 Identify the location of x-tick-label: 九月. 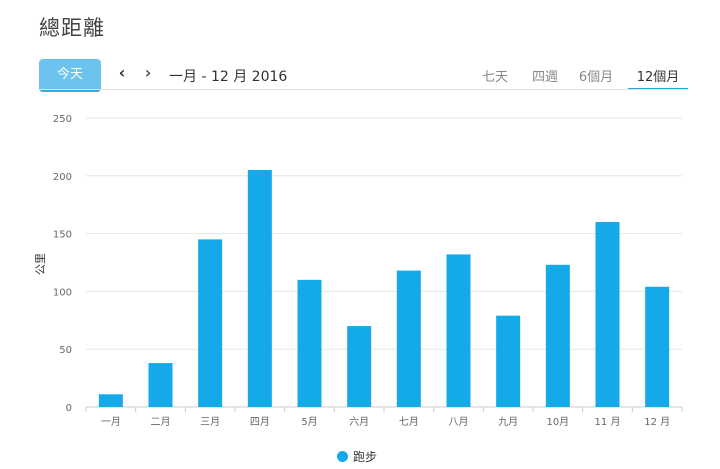
(508, 422).